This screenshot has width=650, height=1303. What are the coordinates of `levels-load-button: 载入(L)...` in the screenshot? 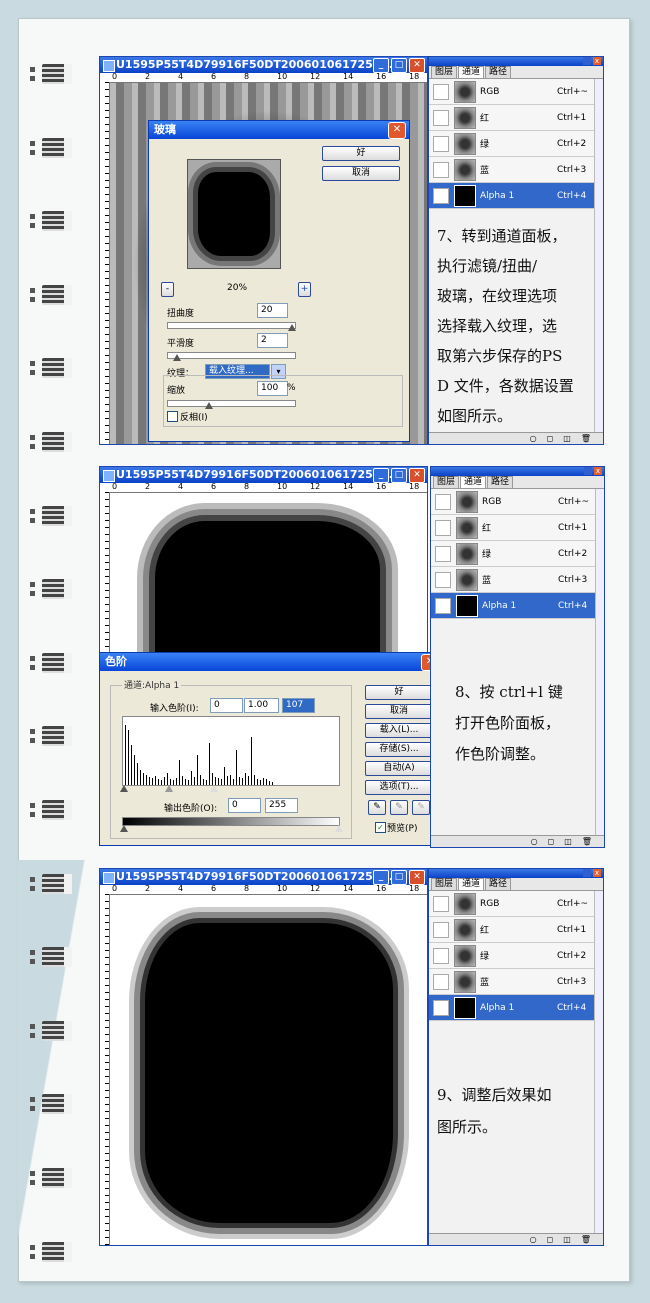 It's located at (399, 730).